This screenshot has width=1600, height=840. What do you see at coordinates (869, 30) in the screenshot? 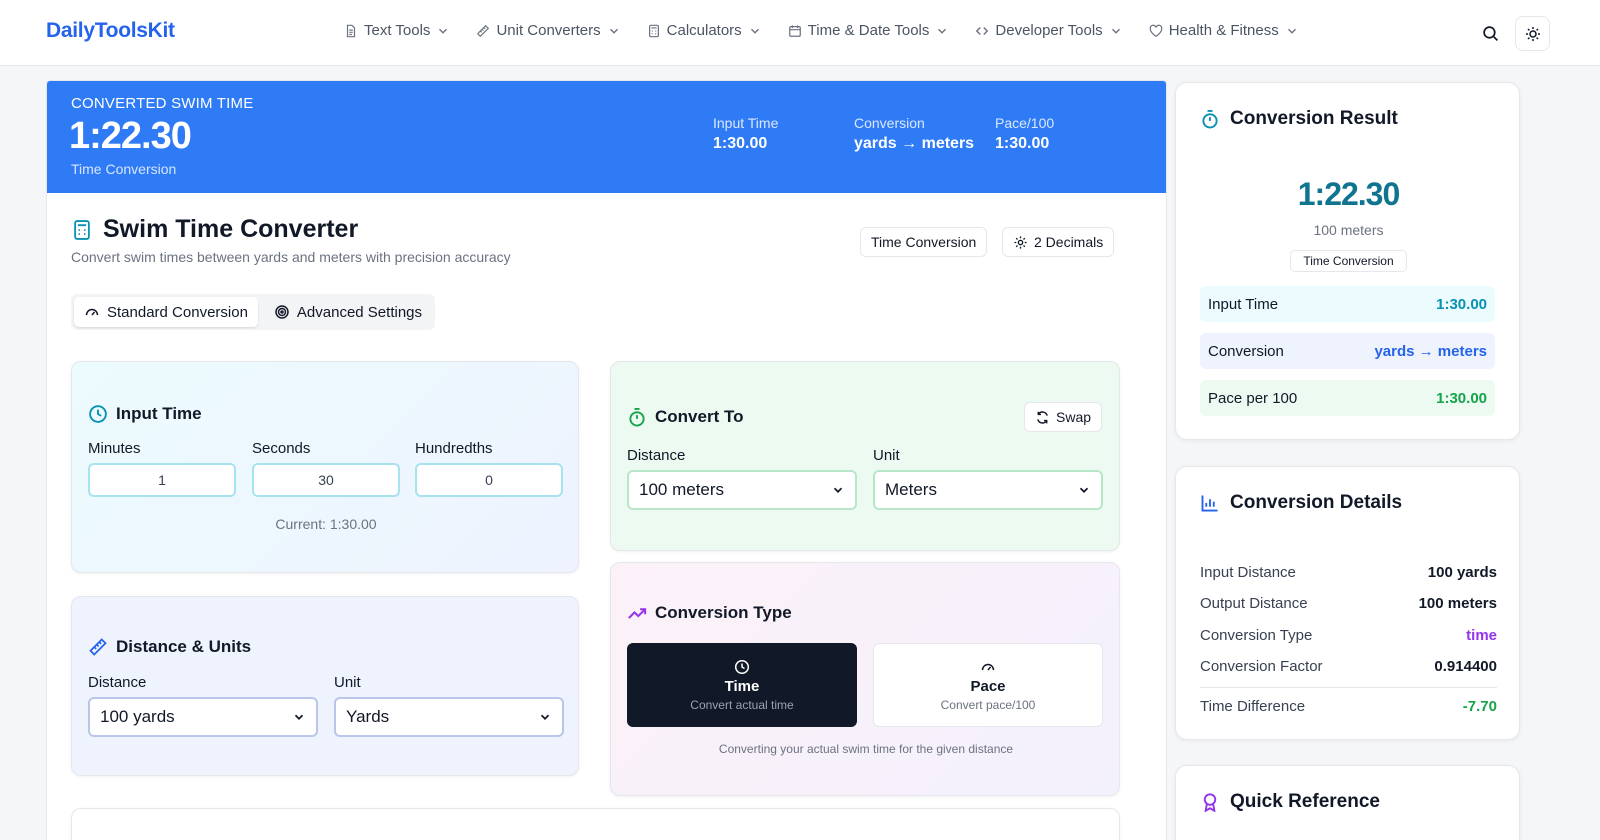
I see `nav-time-date-tools: Time & Date Tools` at bounding box center [869, 30].